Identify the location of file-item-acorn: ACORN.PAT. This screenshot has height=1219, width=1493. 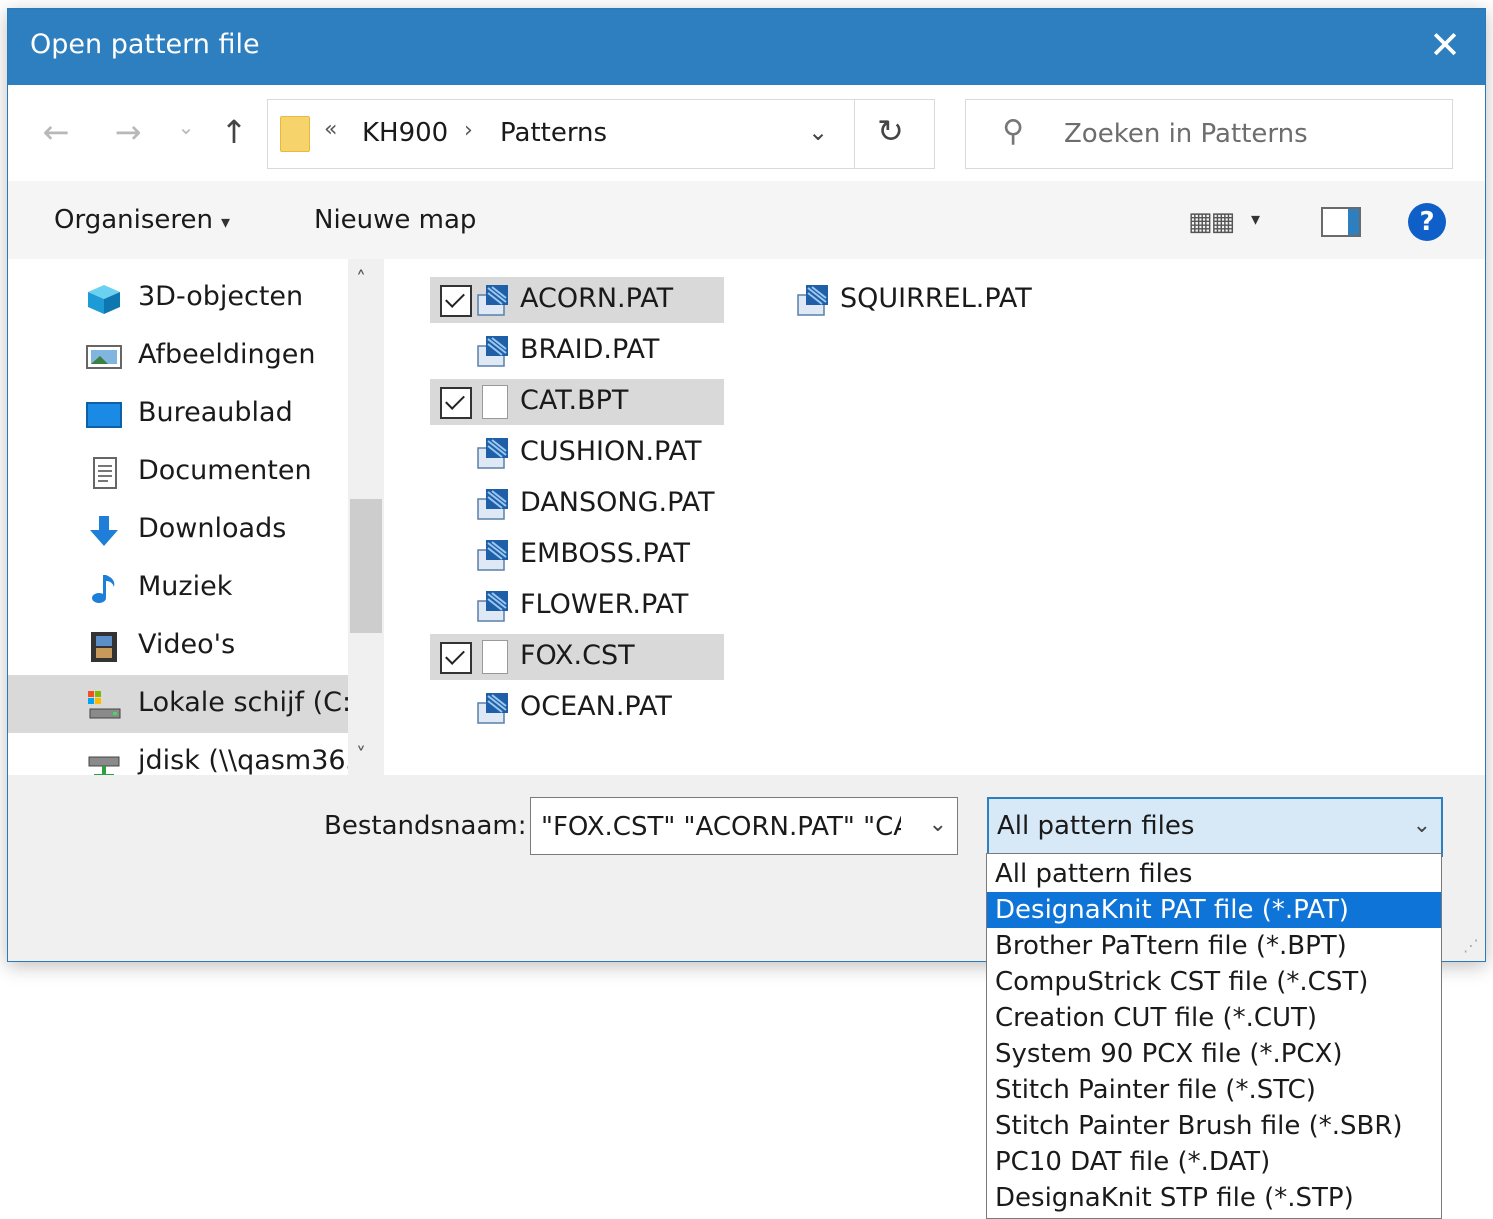
(577, 300).